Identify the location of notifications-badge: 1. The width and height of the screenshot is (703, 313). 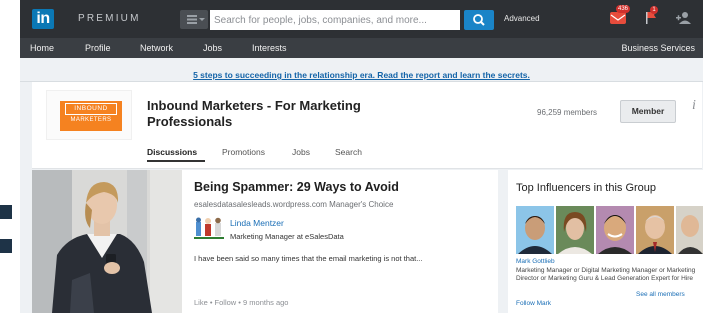
(654, 10).